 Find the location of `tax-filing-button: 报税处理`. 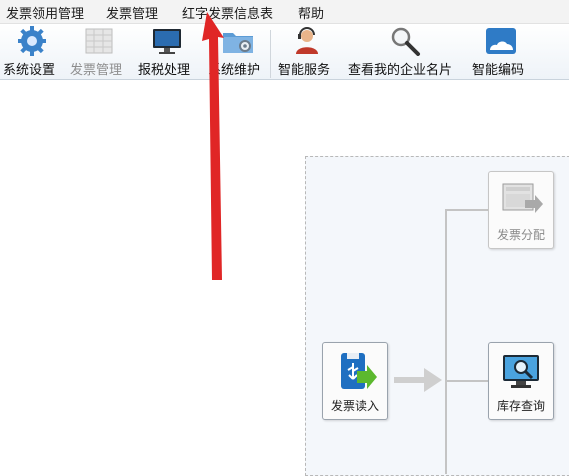

tax-filing-button: 报税处理 is located at coordinates (168, 52).